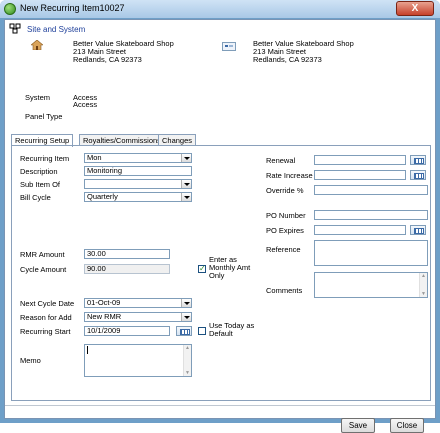 This screenshot has width=440, height=433. Describe the element at coordinates (138, 171) in the screenshot. I see `description-input: Monitoring` at that location.